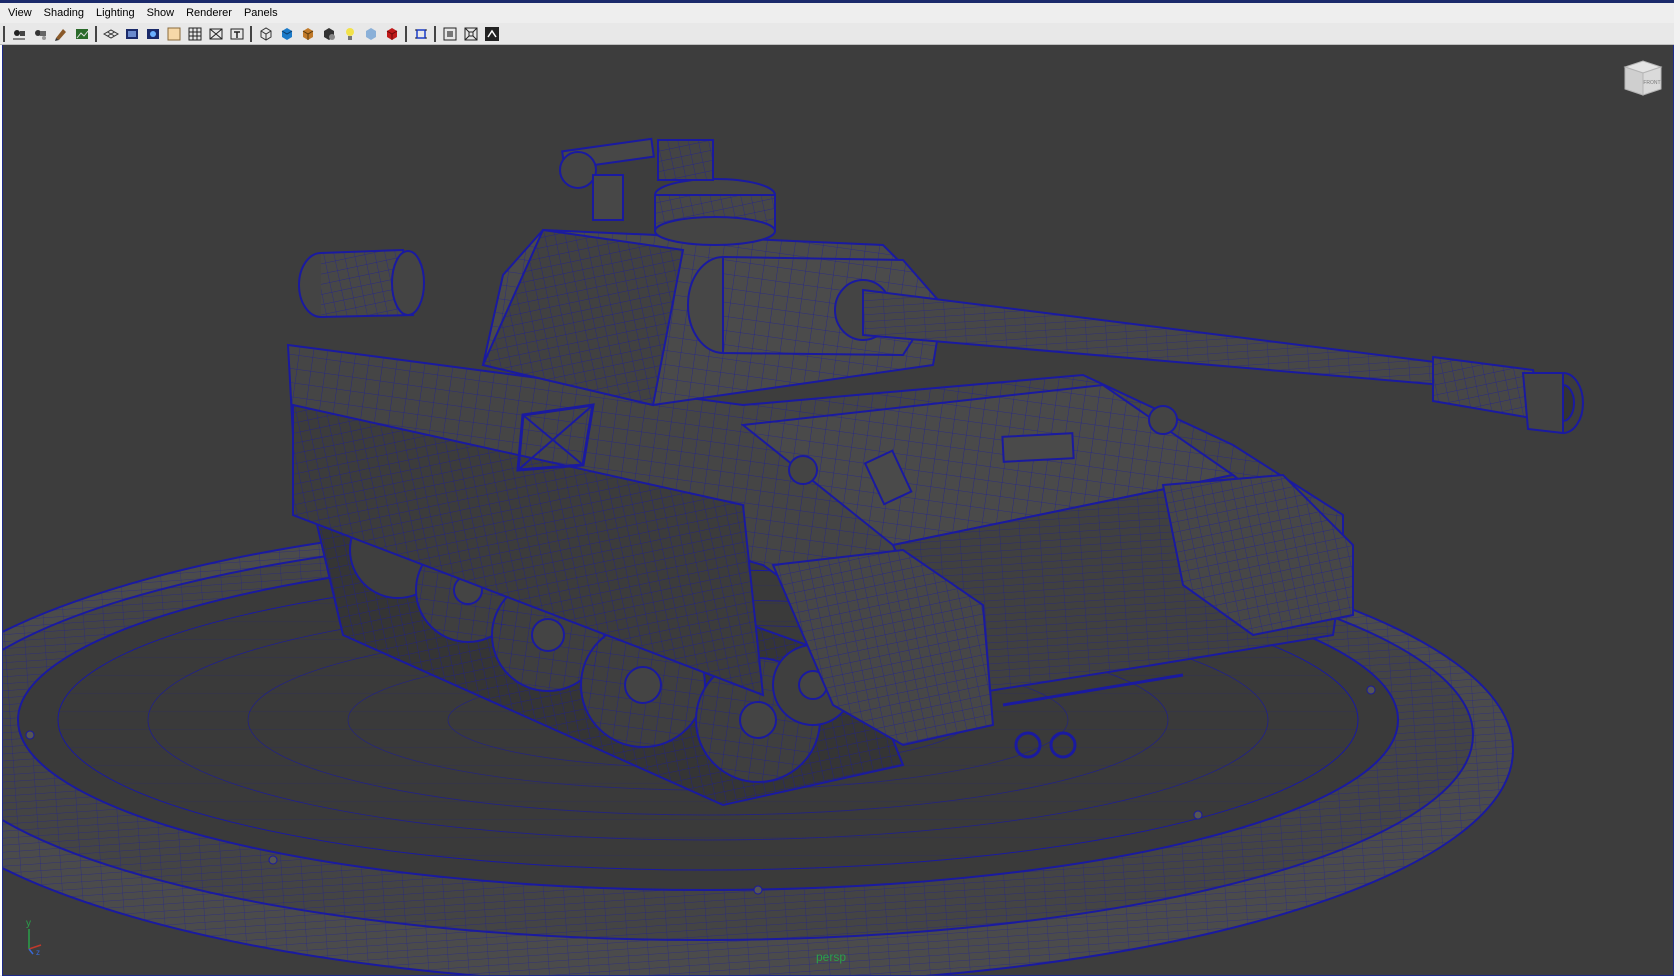 This screenshot has height=976, width=1680. Describe the element at coordinates (64, 13) in the screenshot. I see `menu-shading: Shading` at that location.